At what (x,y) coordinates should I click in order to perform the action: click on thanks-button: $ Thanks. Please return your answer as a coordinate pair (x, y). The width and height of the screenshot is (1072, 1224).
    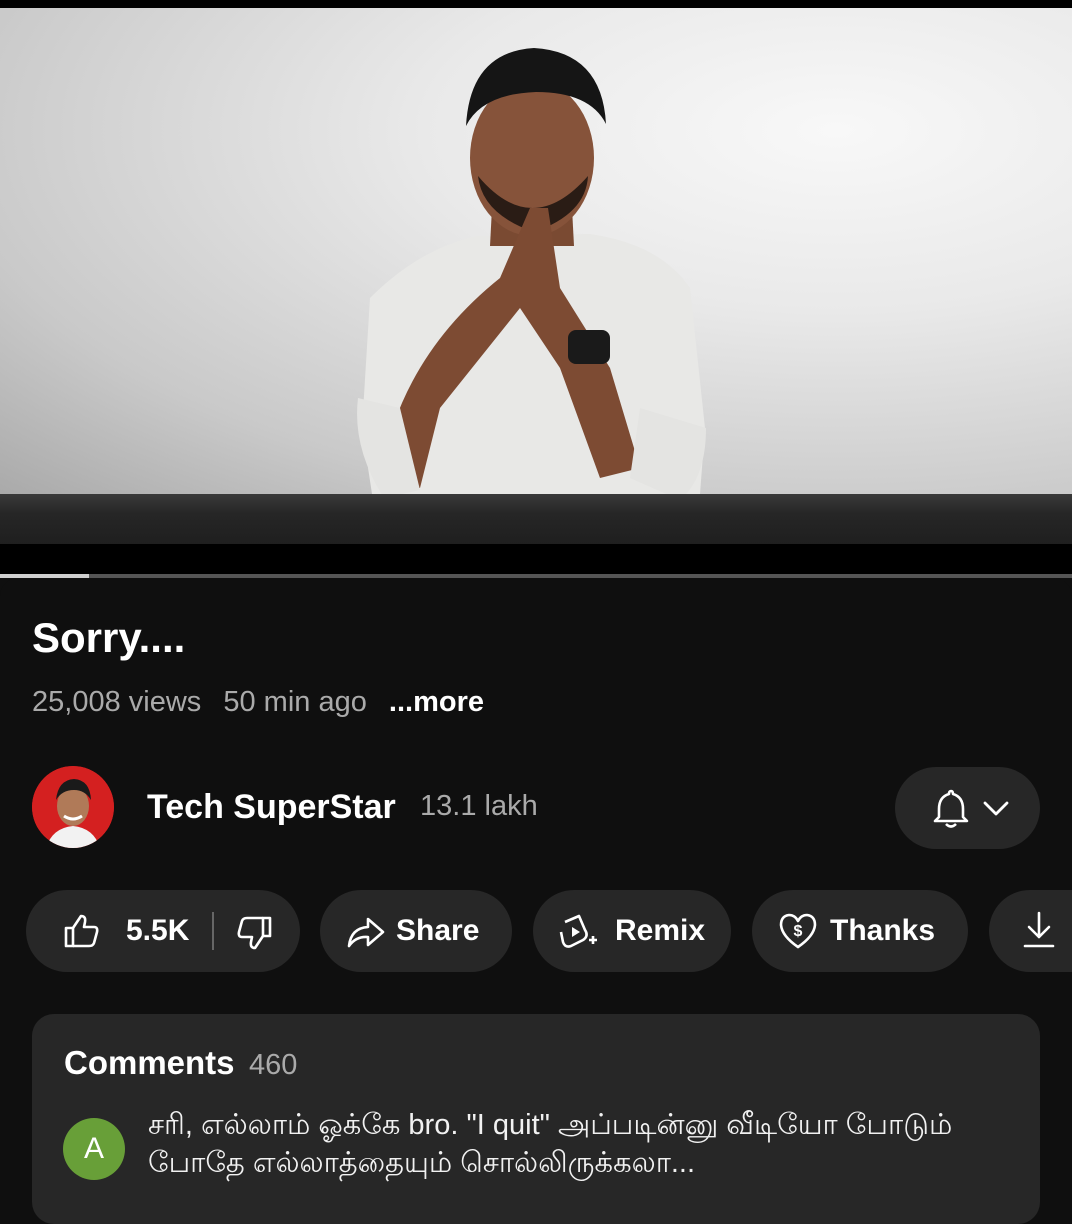
    Looking at the image, I should click on (860, 931).